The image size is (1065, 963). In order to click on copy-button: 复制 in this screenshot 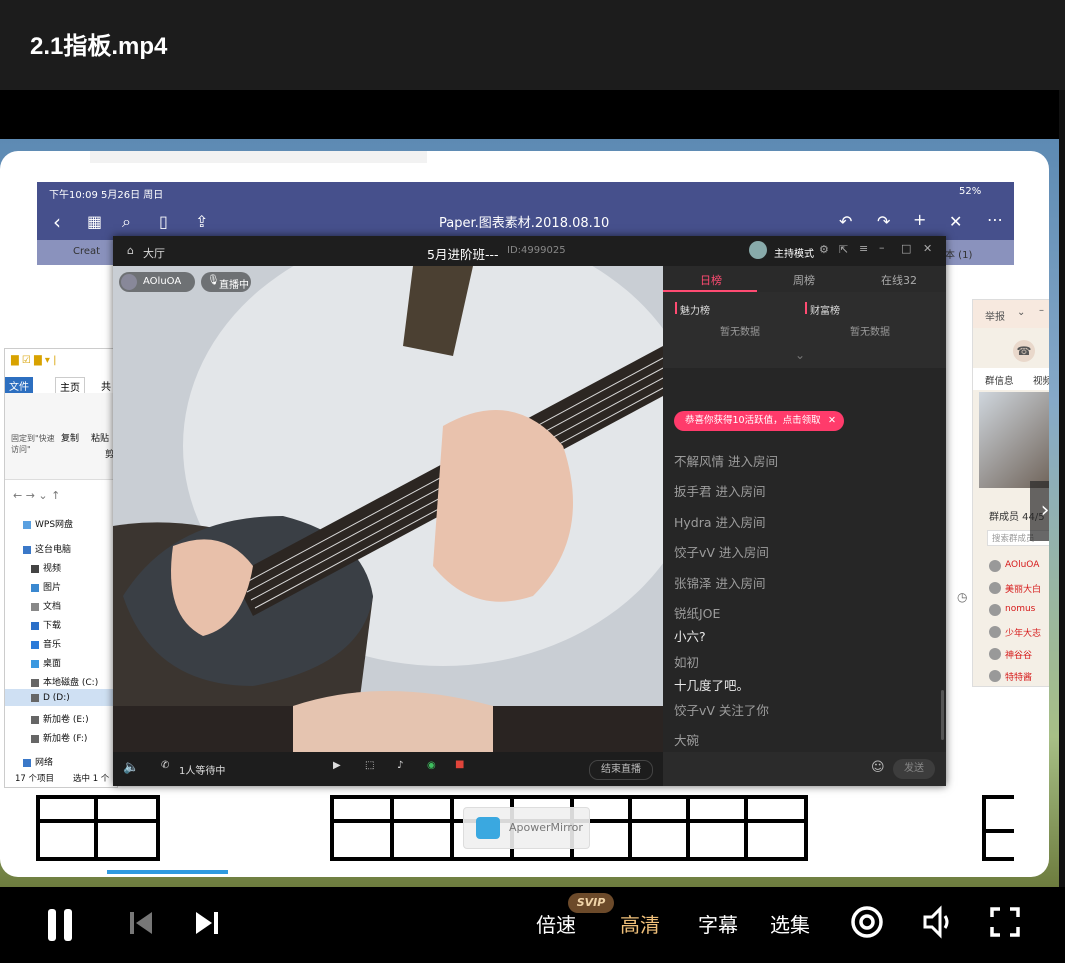, I will do `click(70, 437)`.